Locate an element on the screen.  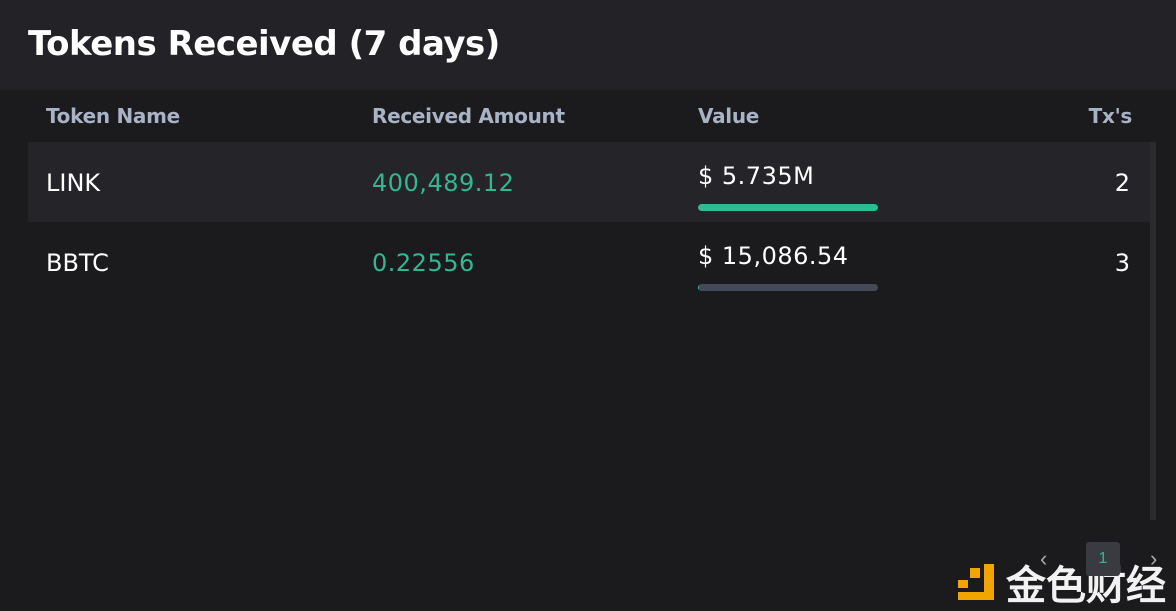
received-amount: 400,489.12 is located at coordinates (443, 183).